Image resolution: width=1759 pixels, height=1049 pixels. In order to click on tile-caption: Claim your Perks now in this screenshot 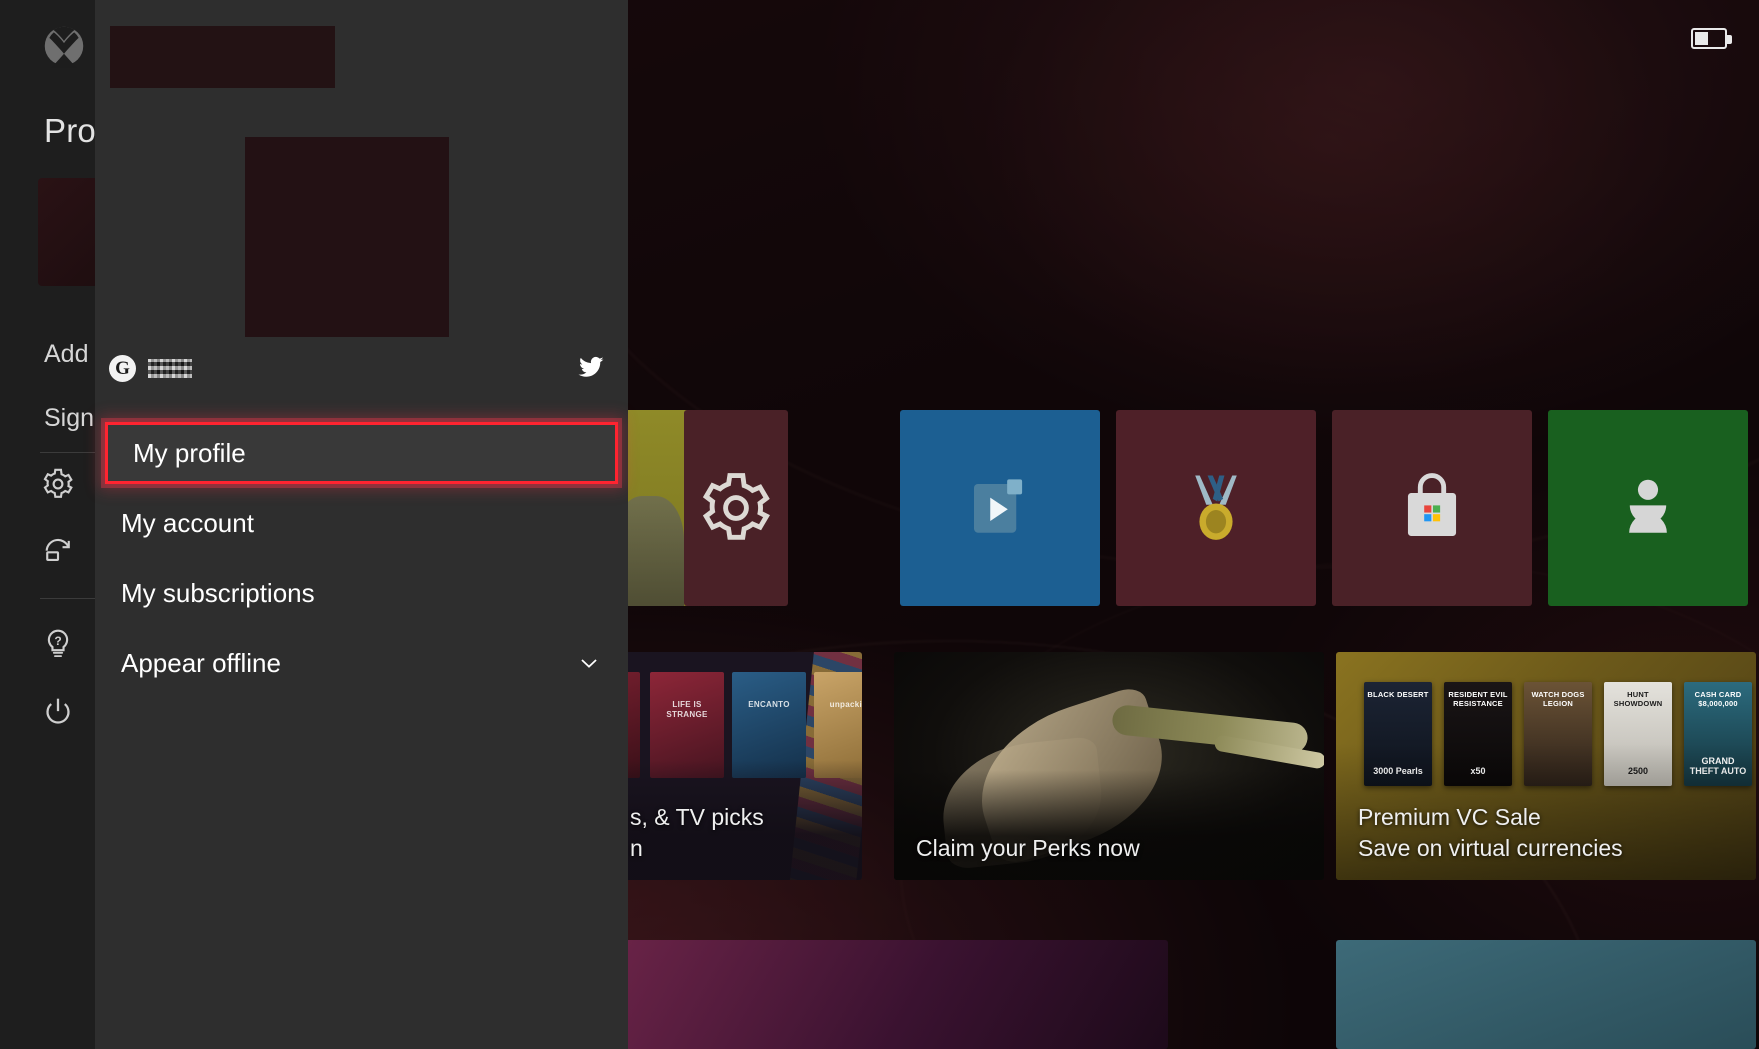, I will do `click(1028, 848)`.